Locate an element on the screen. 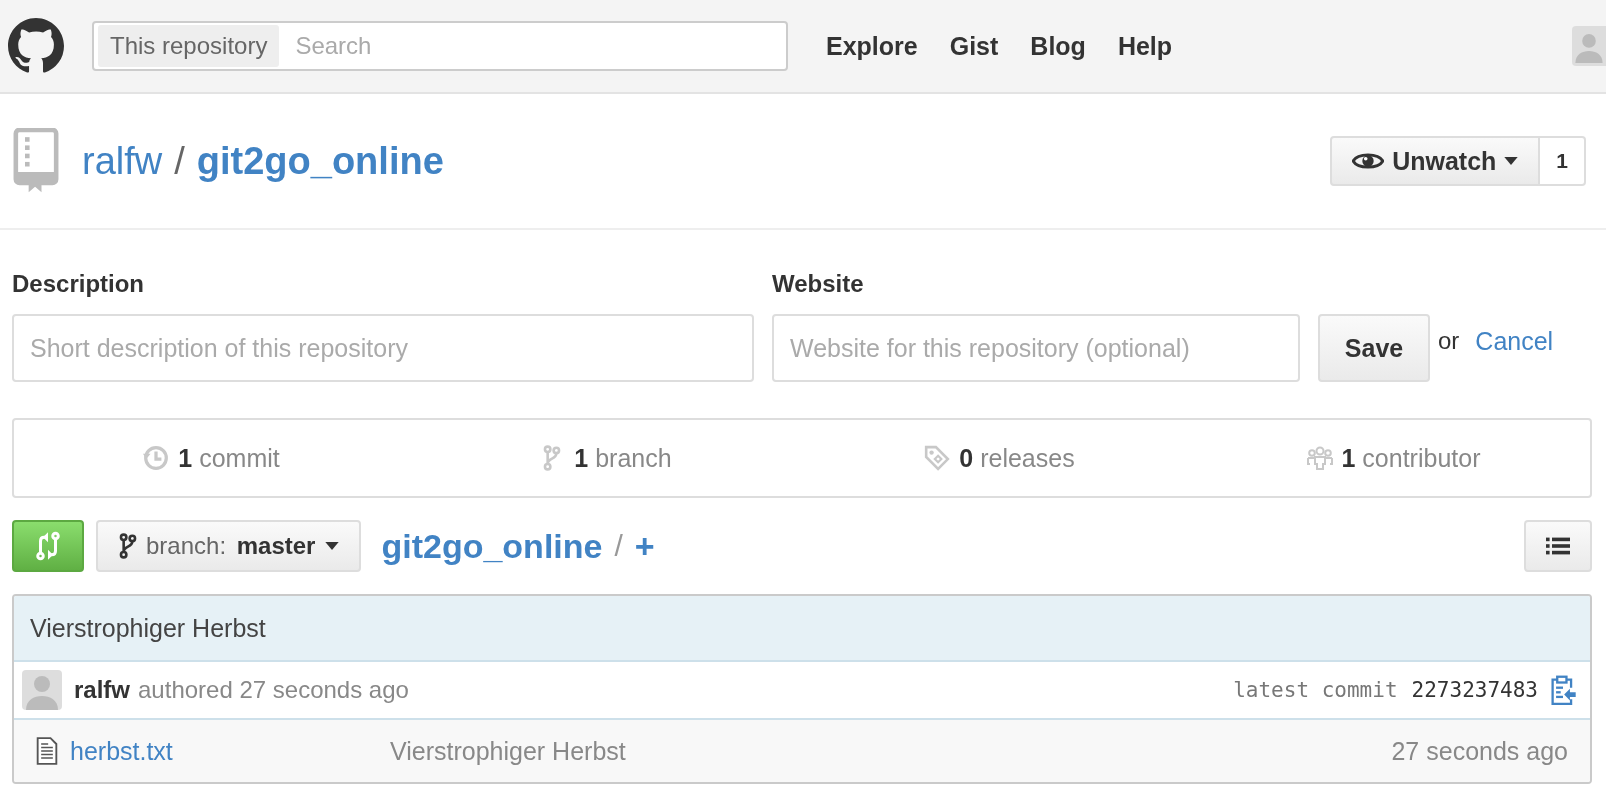 The width and height of the screenshot is (1606, 810). stat-link: 1 branch is located at coordinates (623, 458).